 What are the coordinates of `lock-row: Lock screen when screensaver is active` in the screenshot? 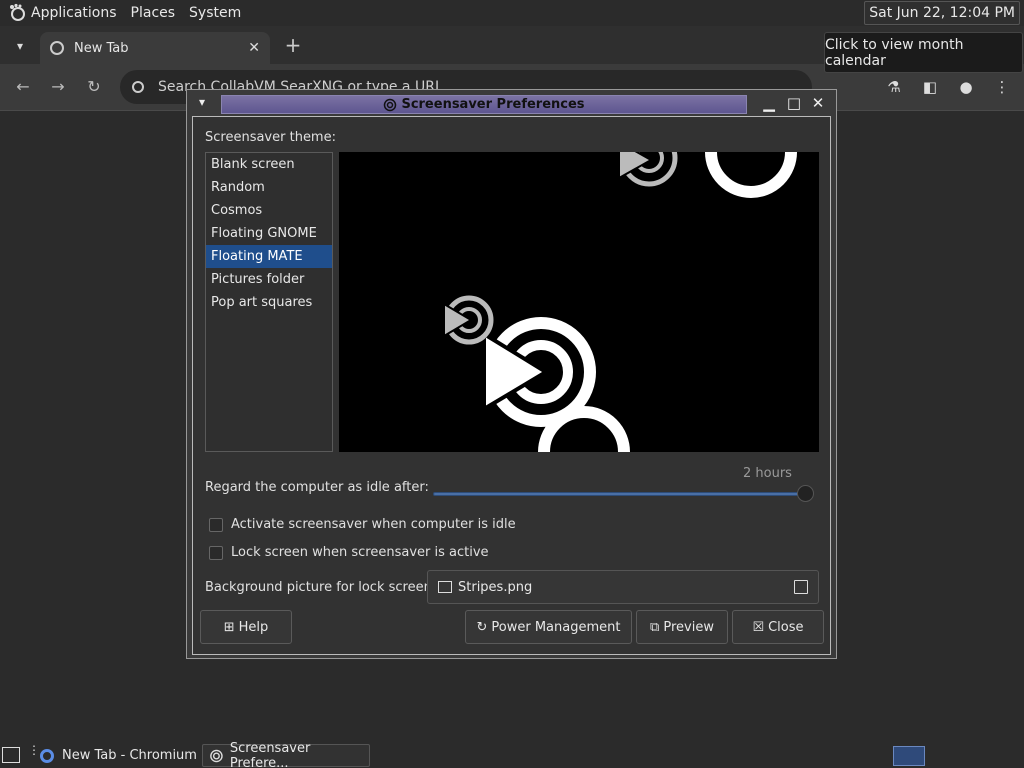 It's located at (349, 552).